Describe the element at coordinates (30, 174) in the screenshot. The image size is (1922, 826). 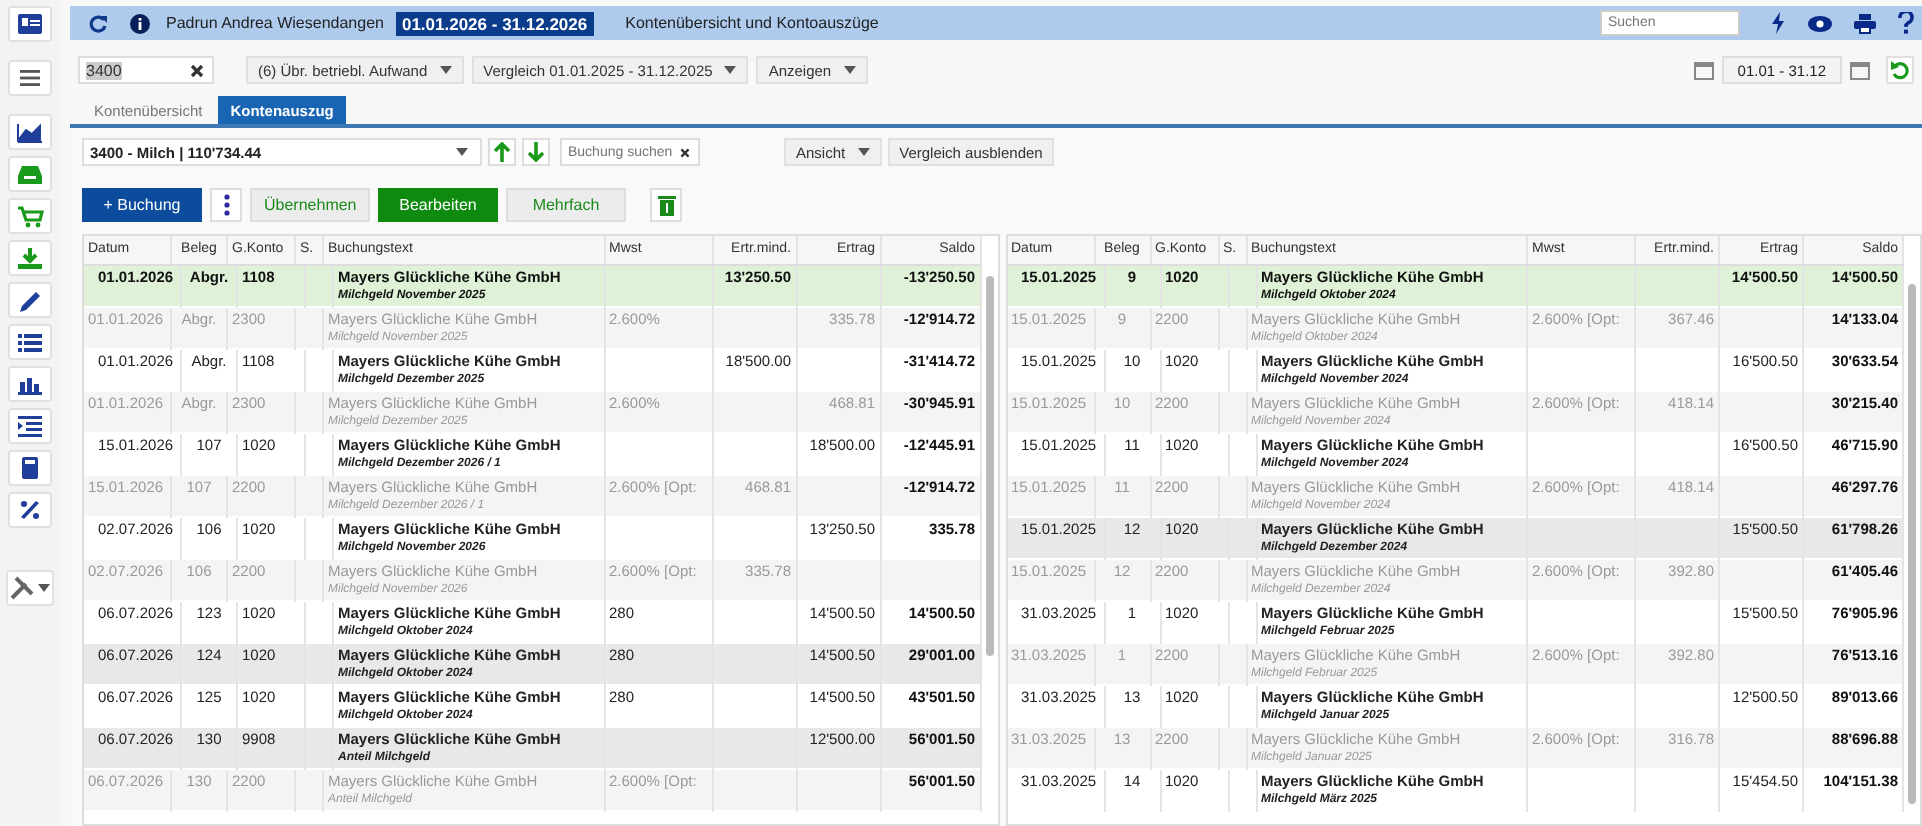
I see `inbox-icon` at that location.